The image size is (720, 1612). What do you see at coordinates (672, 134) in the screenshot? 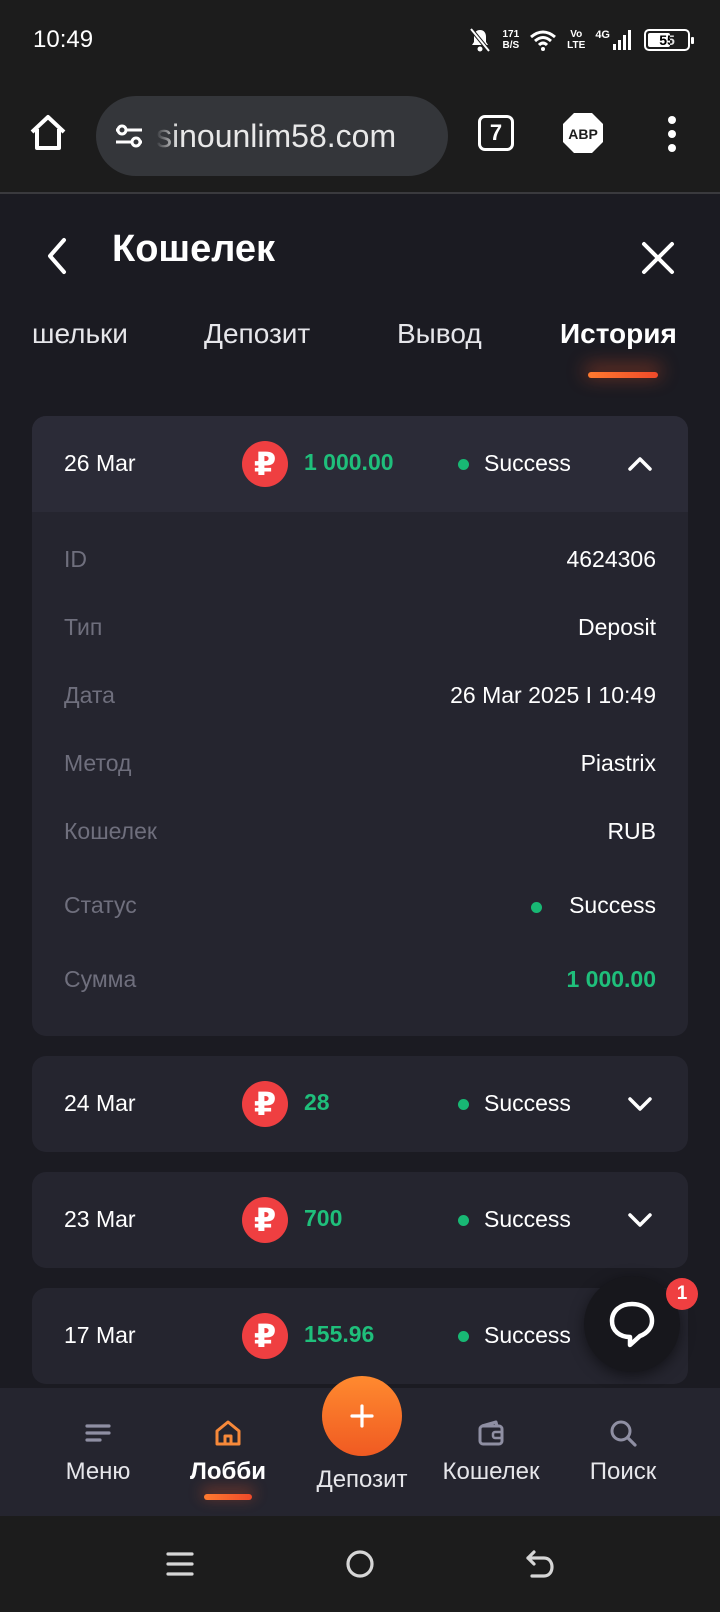
I see `browser-menu-icon` at bounding box center [672, 134].